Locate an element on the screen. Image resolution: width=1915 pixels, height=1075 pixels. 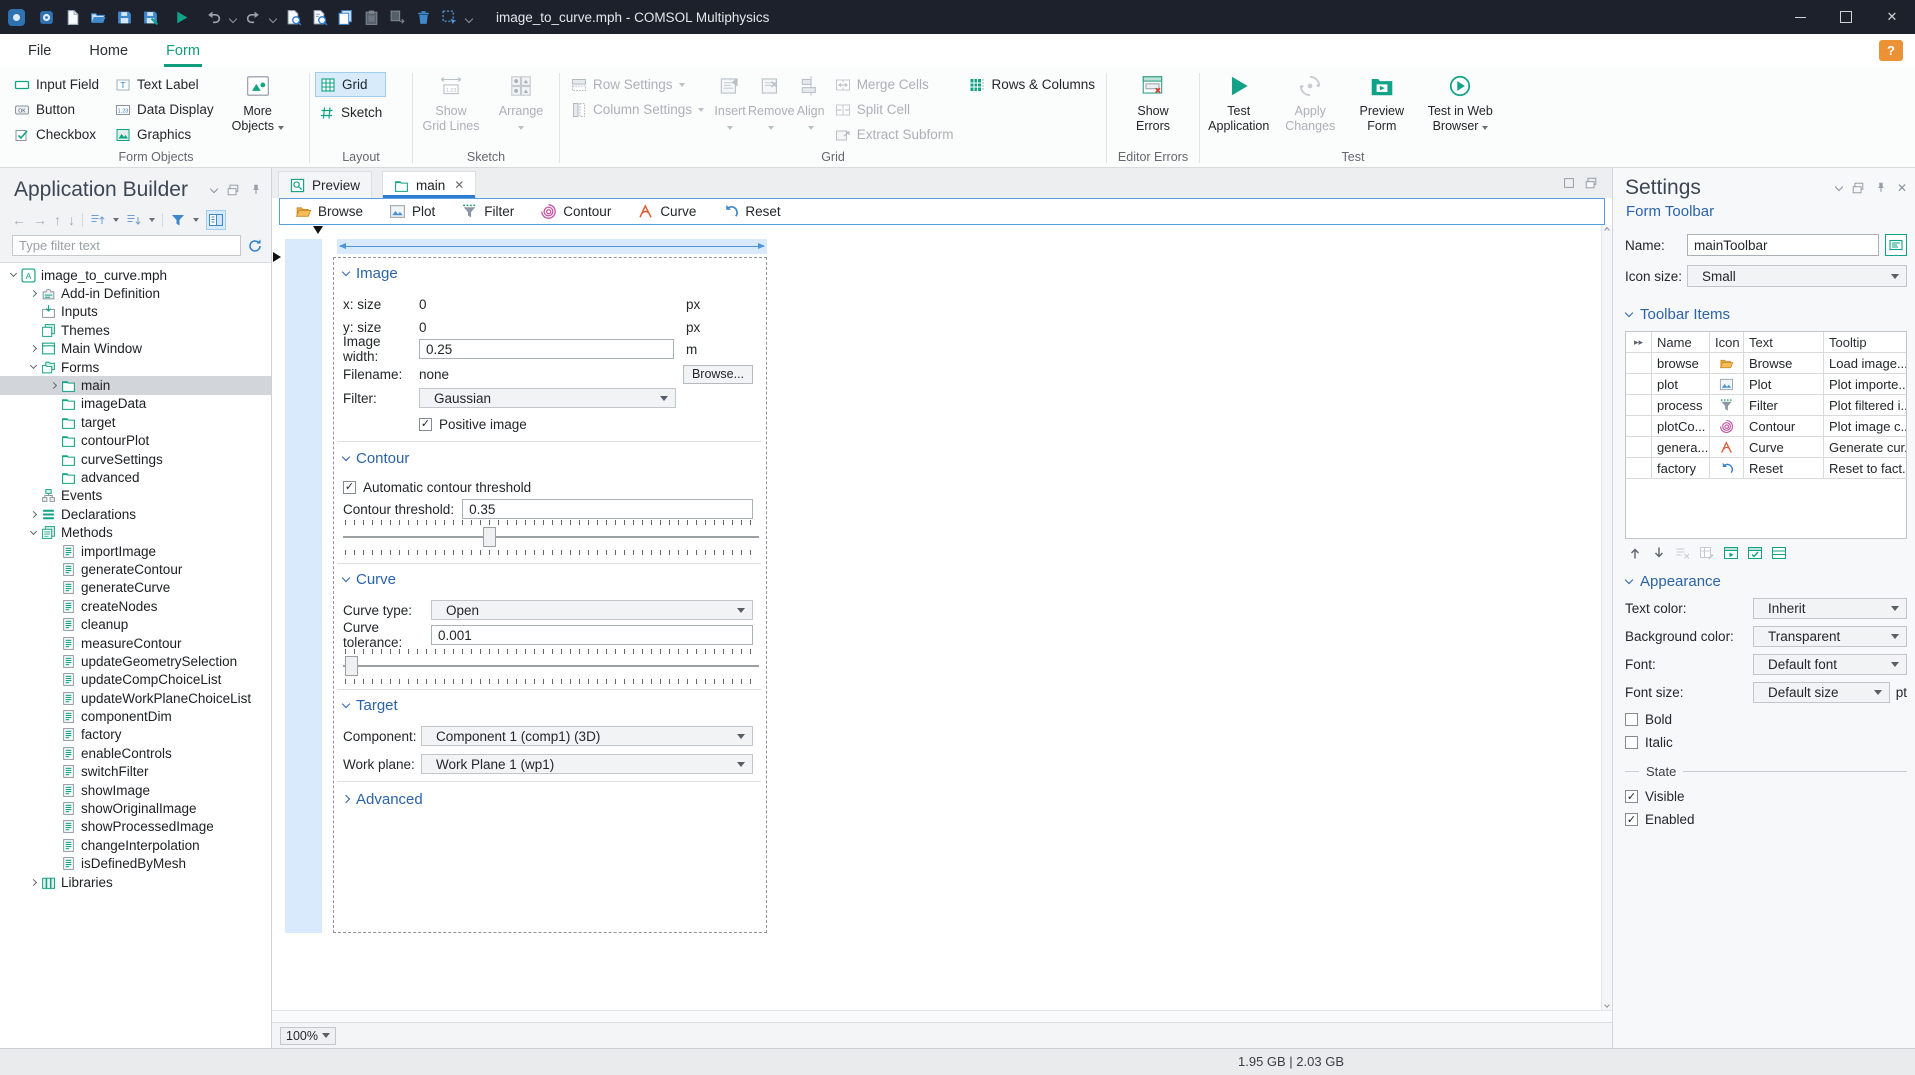
zoom-dropdown: 100% is located at coordinates (308, 1035).